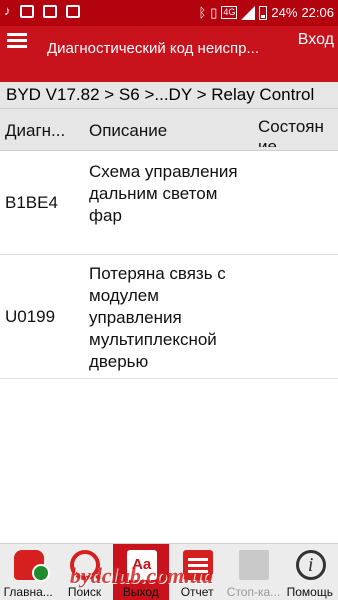 Image resolution: width=338 pixels, height=600 pixels. I want to click on toolbar-label: Отчет, so click(197, 592).